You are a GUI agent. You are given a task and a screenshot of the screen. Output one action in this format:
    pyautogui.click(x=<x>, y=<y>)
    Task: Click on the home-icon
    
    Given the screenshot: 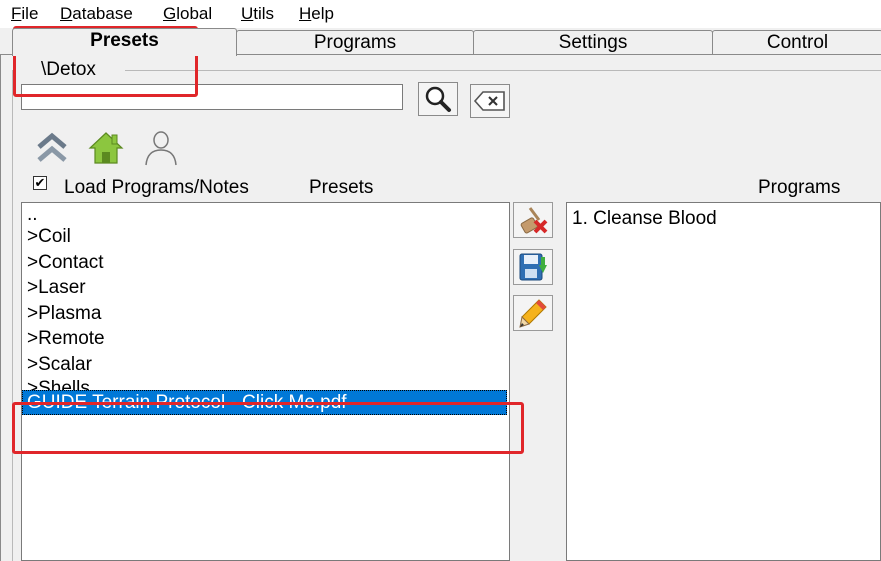 What is the action you would take?
    pyautogui.click(x=106, y=148)
    